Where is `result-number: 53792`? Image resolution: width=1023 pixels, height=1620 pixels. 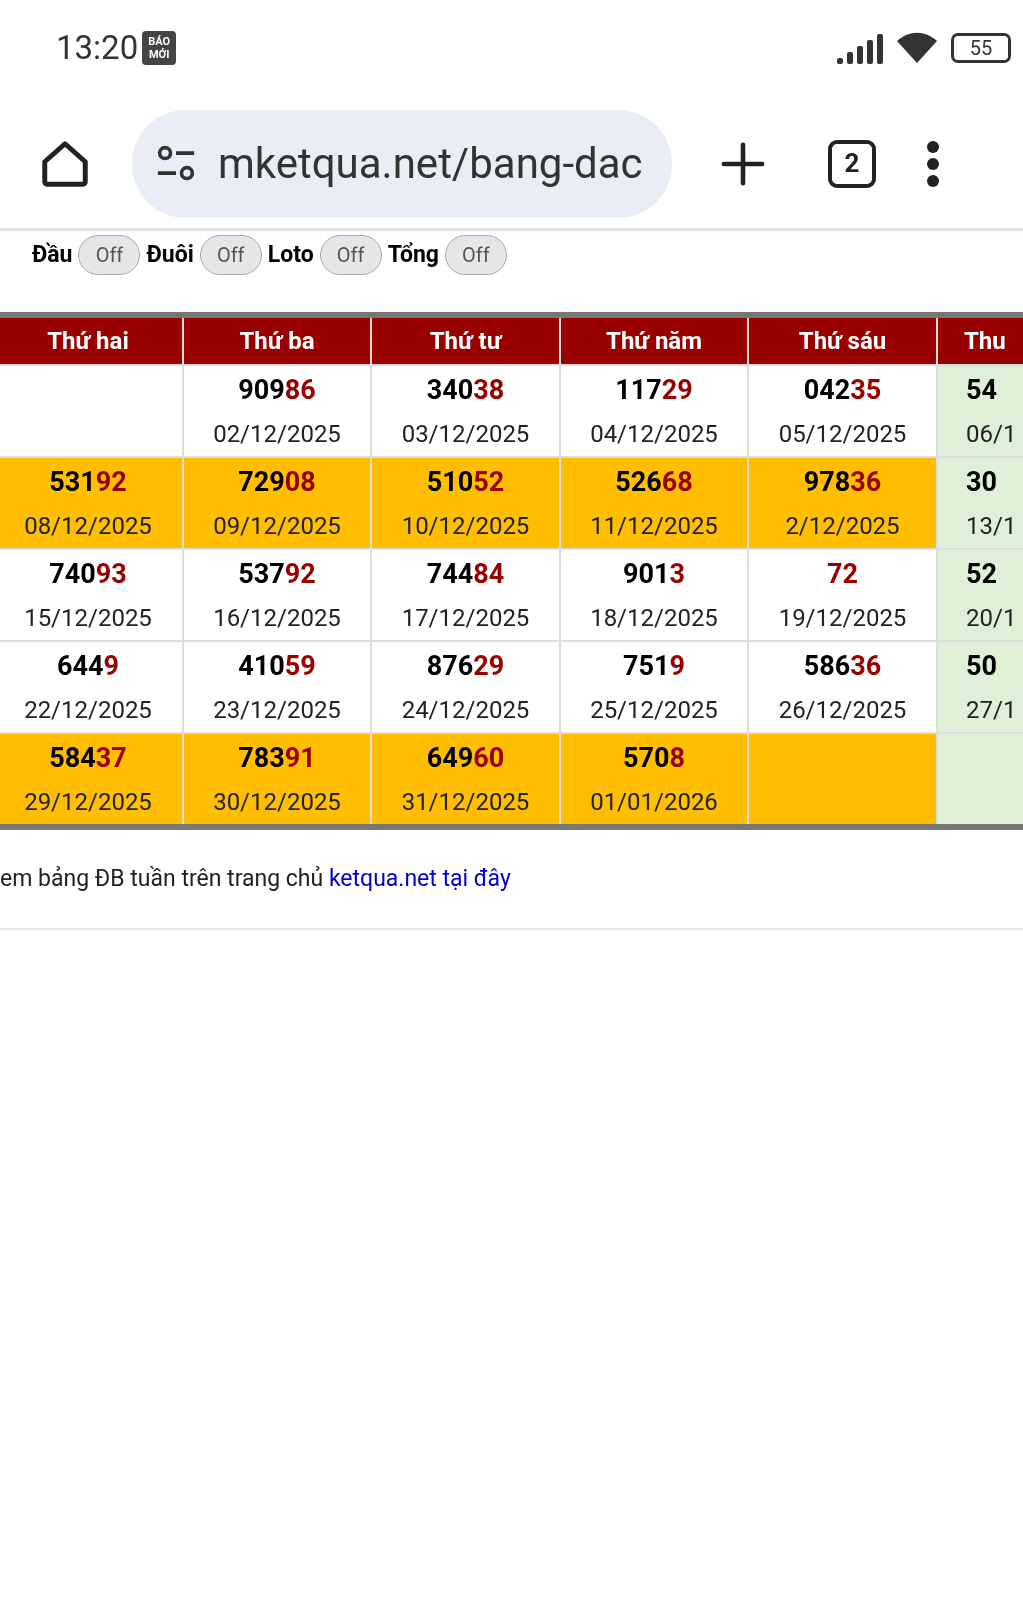
result-number: 53792 is located at coordinates (277, 574).